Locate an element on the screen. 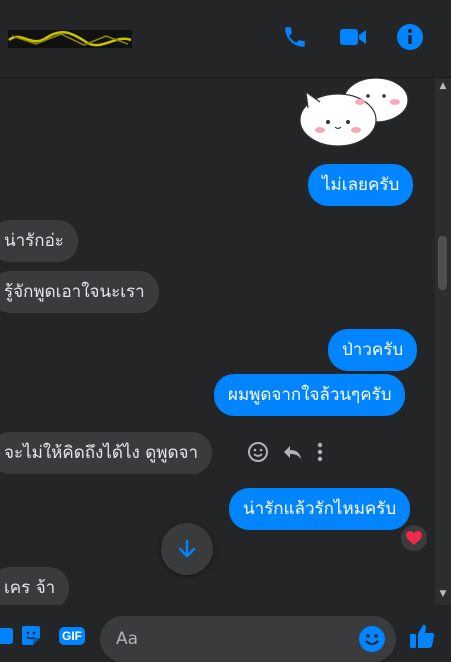 The image size is (451, 662). message-bubble-incoming: รู้จักพูดเอาใจนะเรา is located at coordinates (79, 292).